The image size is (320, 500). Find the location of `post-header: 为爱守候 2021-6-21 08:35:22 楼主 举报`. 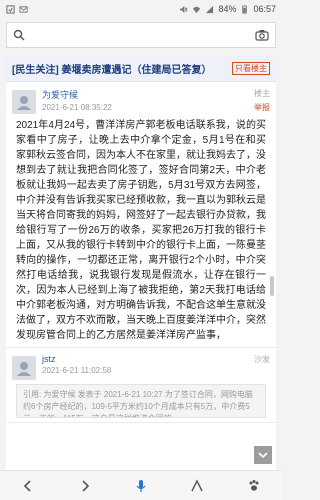

post-header: 为爱守候 2021-6-21 08:35:22 楼主 举报 is located at coordinates (141, 101).